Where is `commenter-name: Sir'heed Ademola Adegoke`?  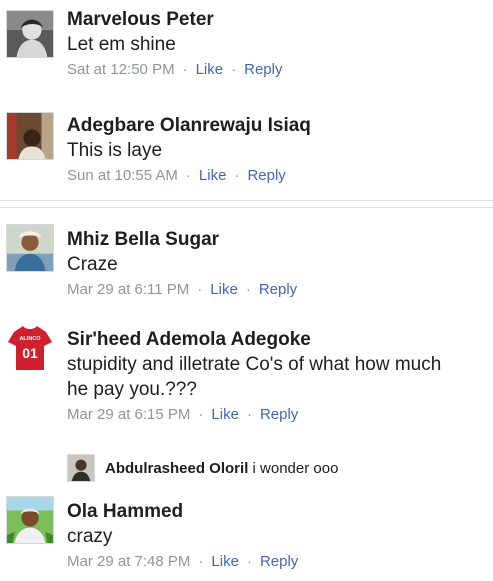
commenter-name: Sir'heed Ademola Adegoke is located at coordinates (277, 340).